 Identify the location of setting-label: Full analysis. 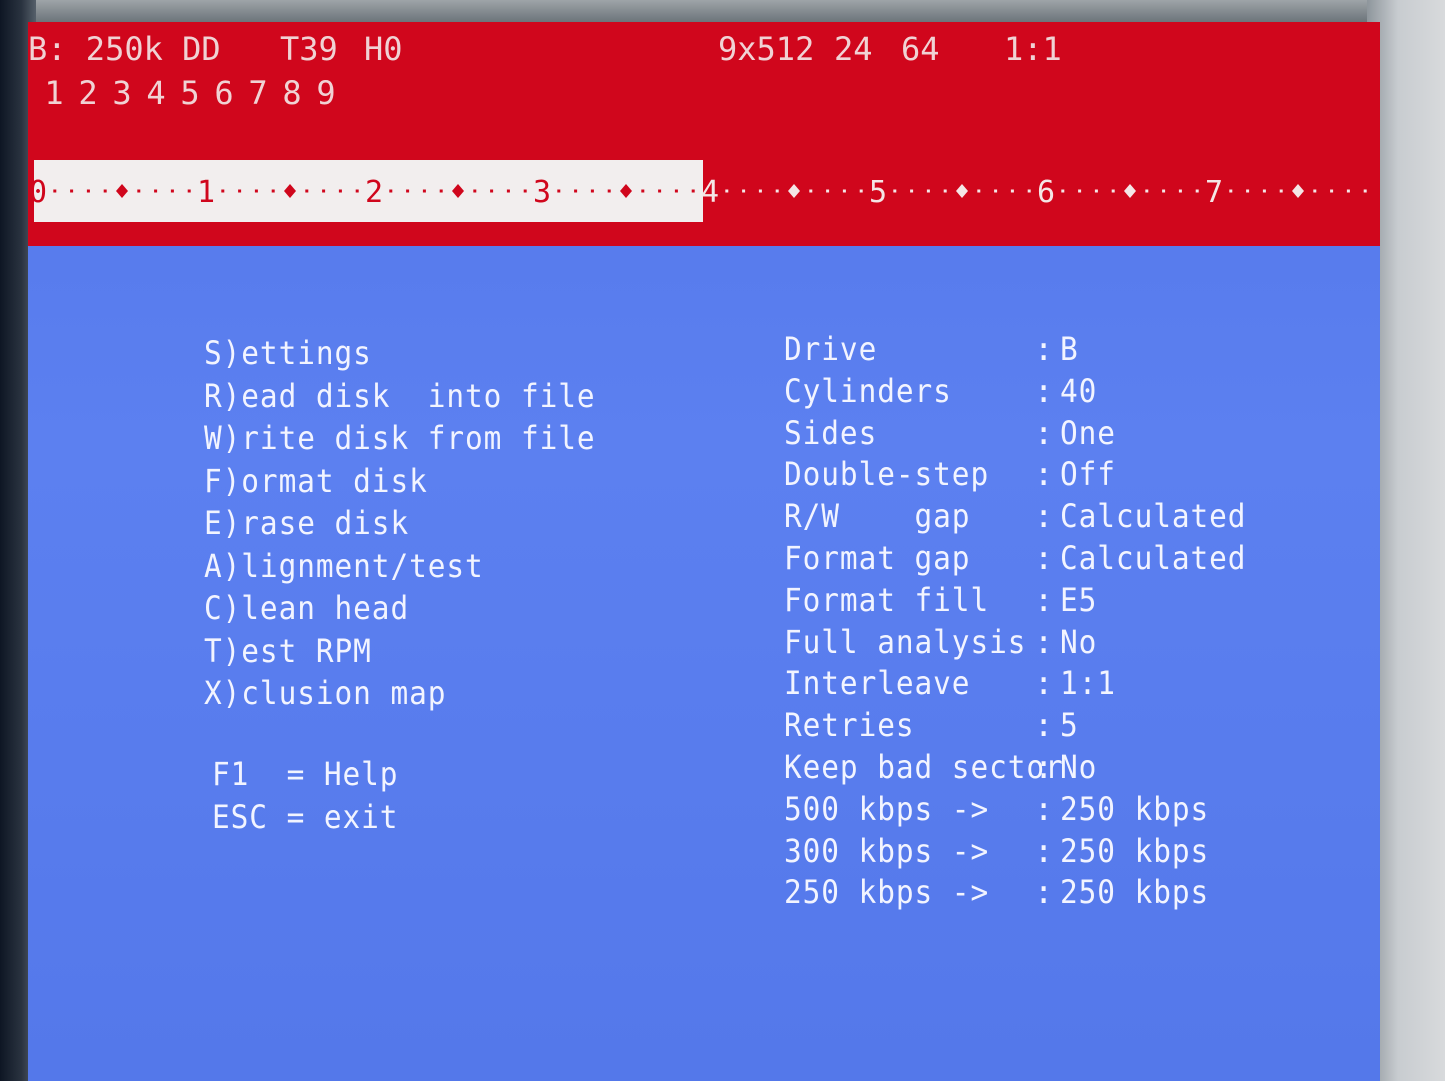
(905, 641).